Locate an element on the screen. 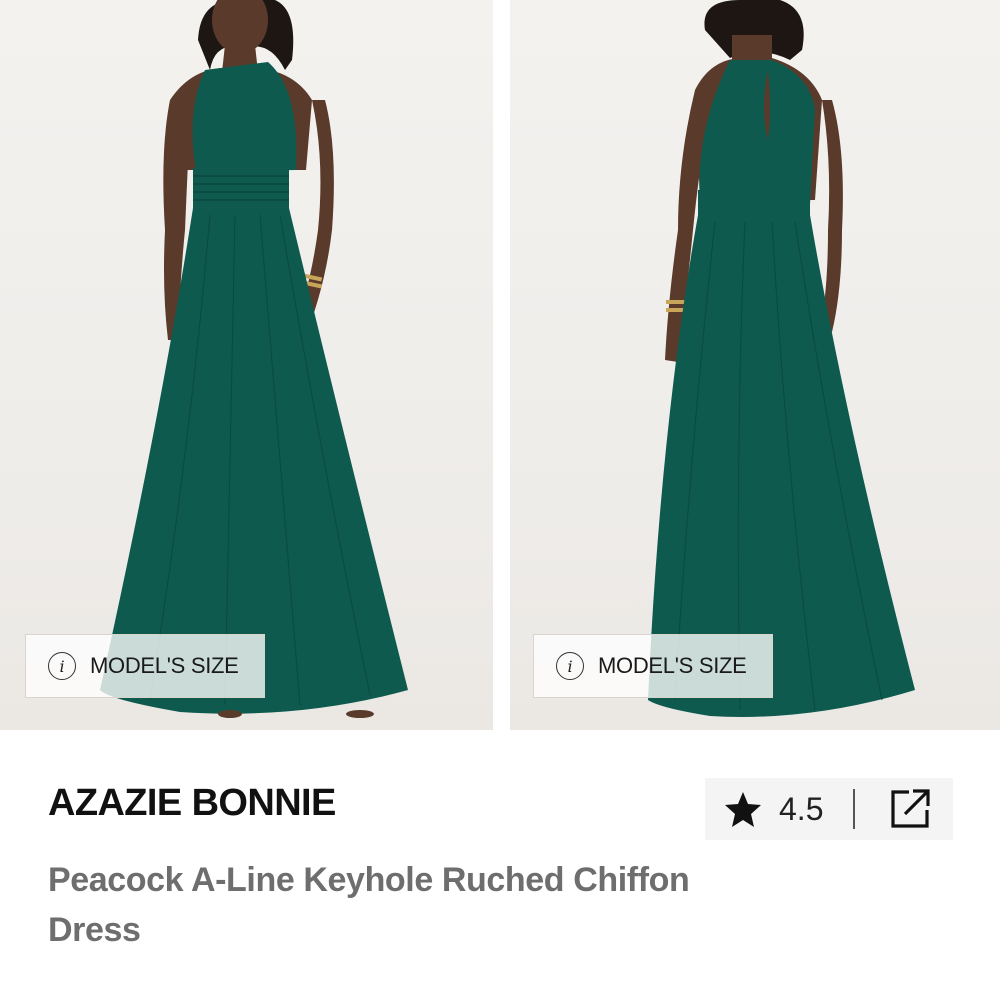  star-icon is located at coordinates (743, 809).